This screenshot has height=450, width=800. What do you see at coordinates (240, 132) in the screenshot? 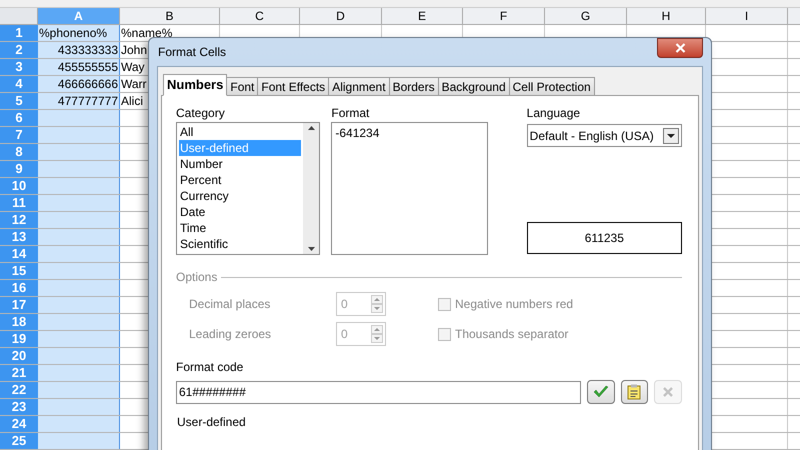
I see `list-item: All` at bounding box center [240, 132].